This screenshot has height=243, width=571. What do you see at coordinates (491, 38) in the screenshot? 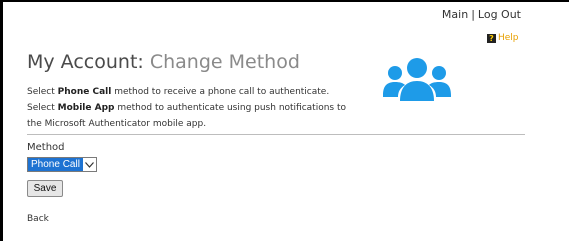
I see `help-icon: ?` at bounding box center [491, 38].